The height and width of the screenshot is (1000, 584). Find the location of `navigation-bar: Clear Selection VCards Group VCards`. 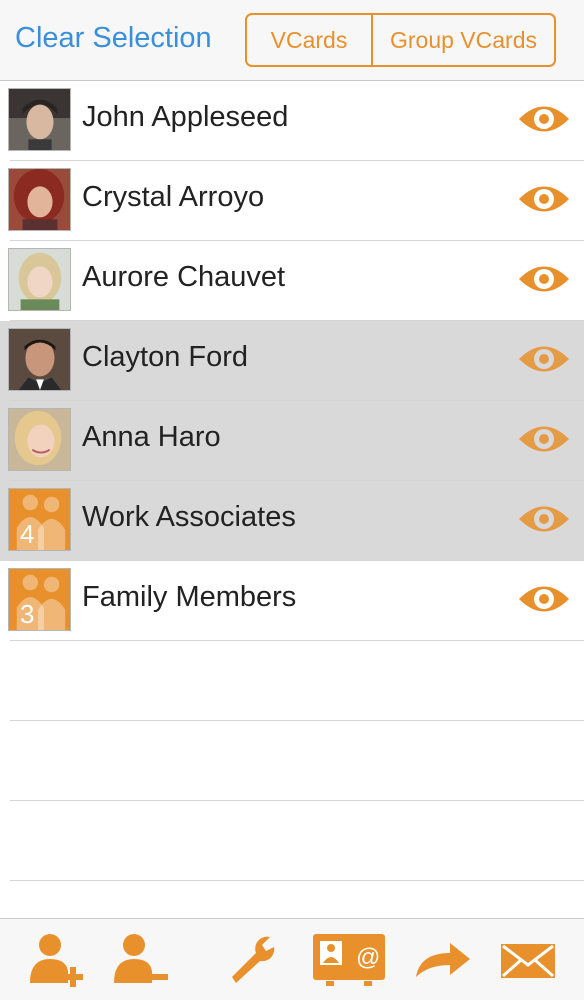

navigation-bar: Clear Selection VCards Group VCards is located at coordinates (292, 40).